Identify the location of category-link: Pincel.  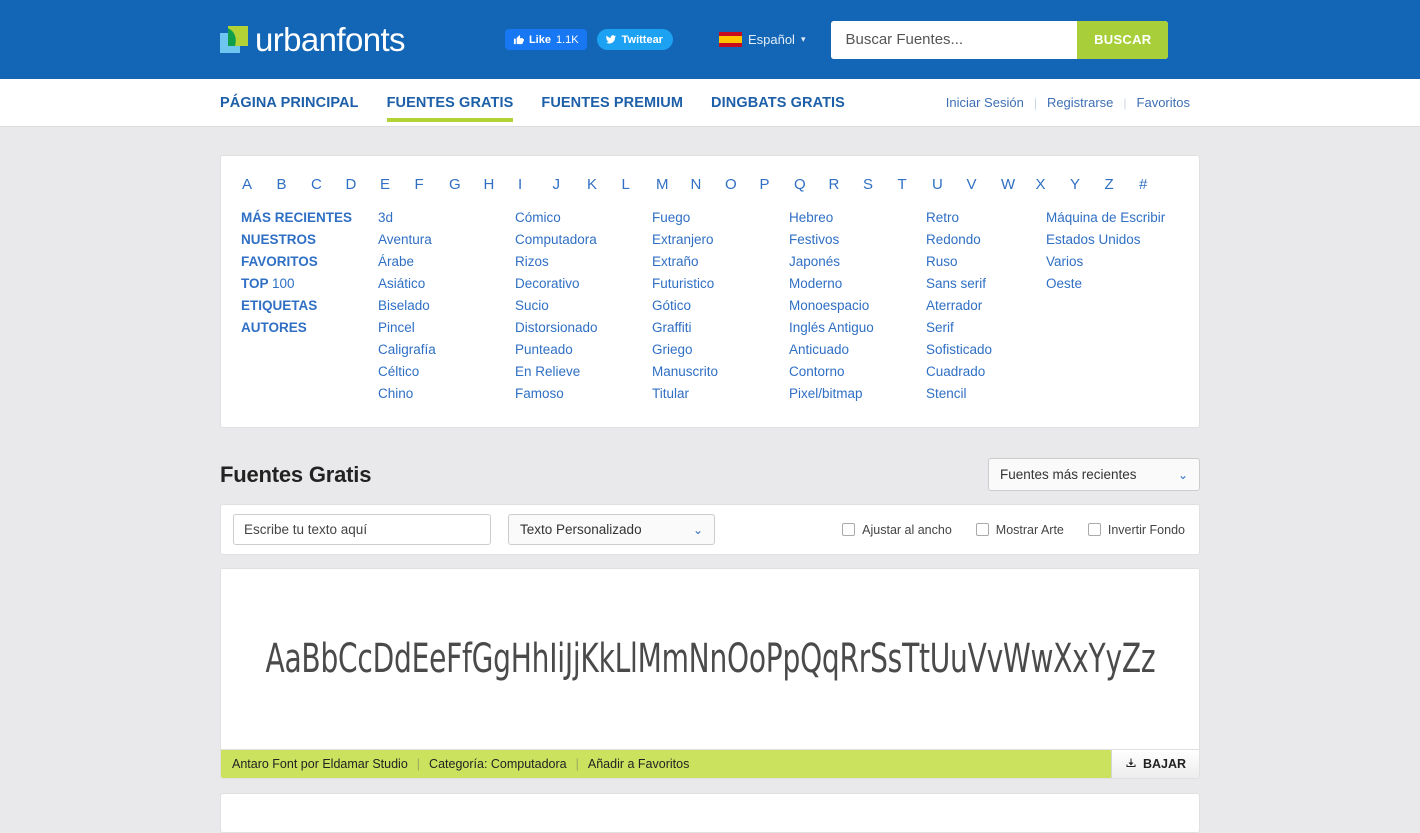
(446, 328).